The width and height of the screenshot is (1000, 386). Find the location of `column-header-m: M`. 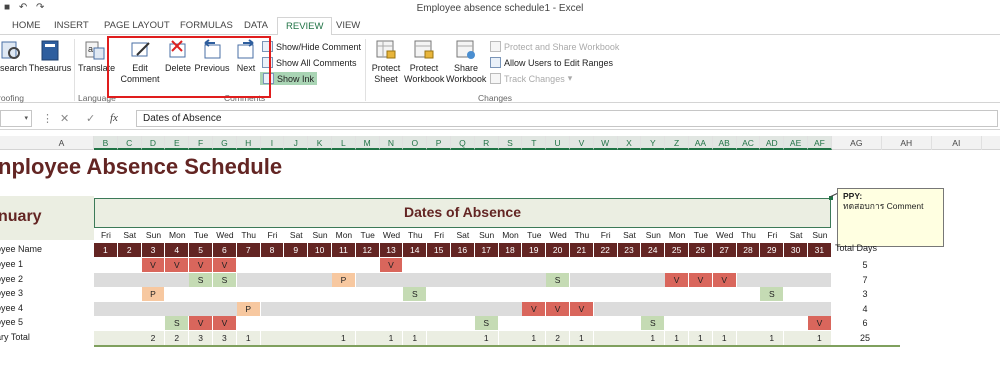

column-header-m: M is located at coordinates (367, 143).